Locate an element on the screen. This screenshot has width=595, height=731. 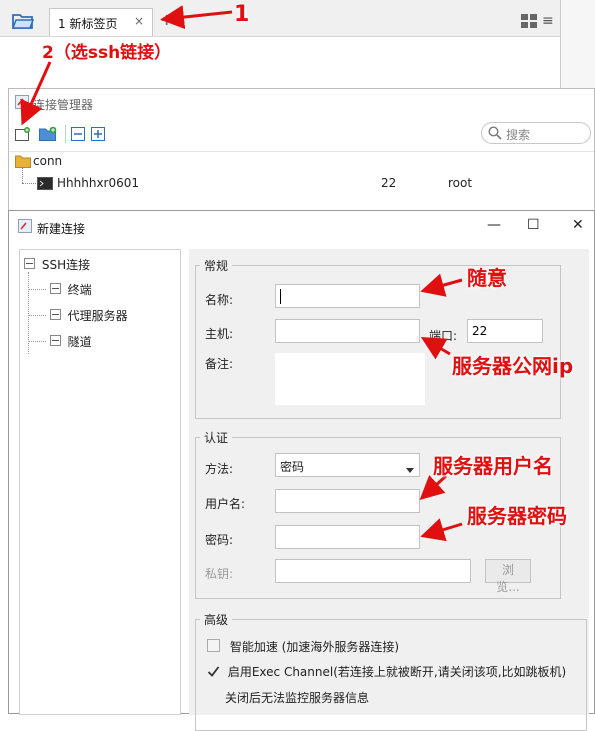
arrow-to-host is located at coordinates (435, 348).